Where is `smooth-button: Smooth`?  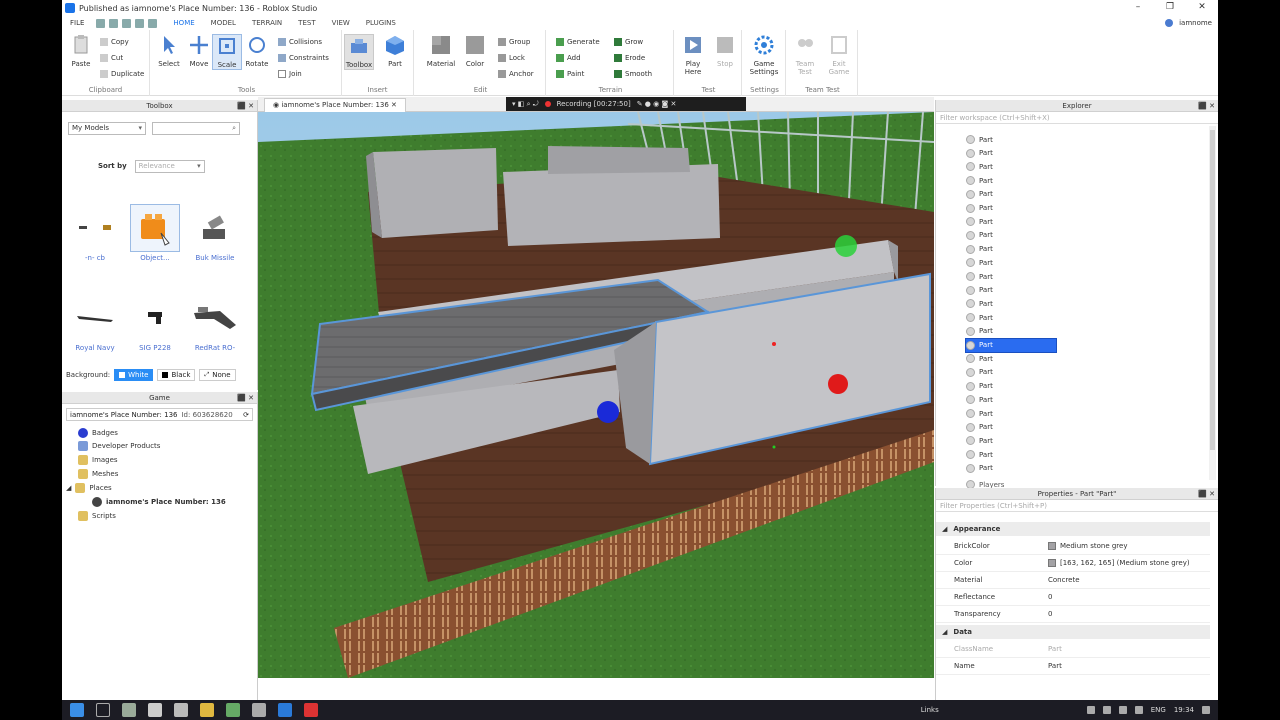
smooth-button: Smooth is located at coordinates (633, 73).